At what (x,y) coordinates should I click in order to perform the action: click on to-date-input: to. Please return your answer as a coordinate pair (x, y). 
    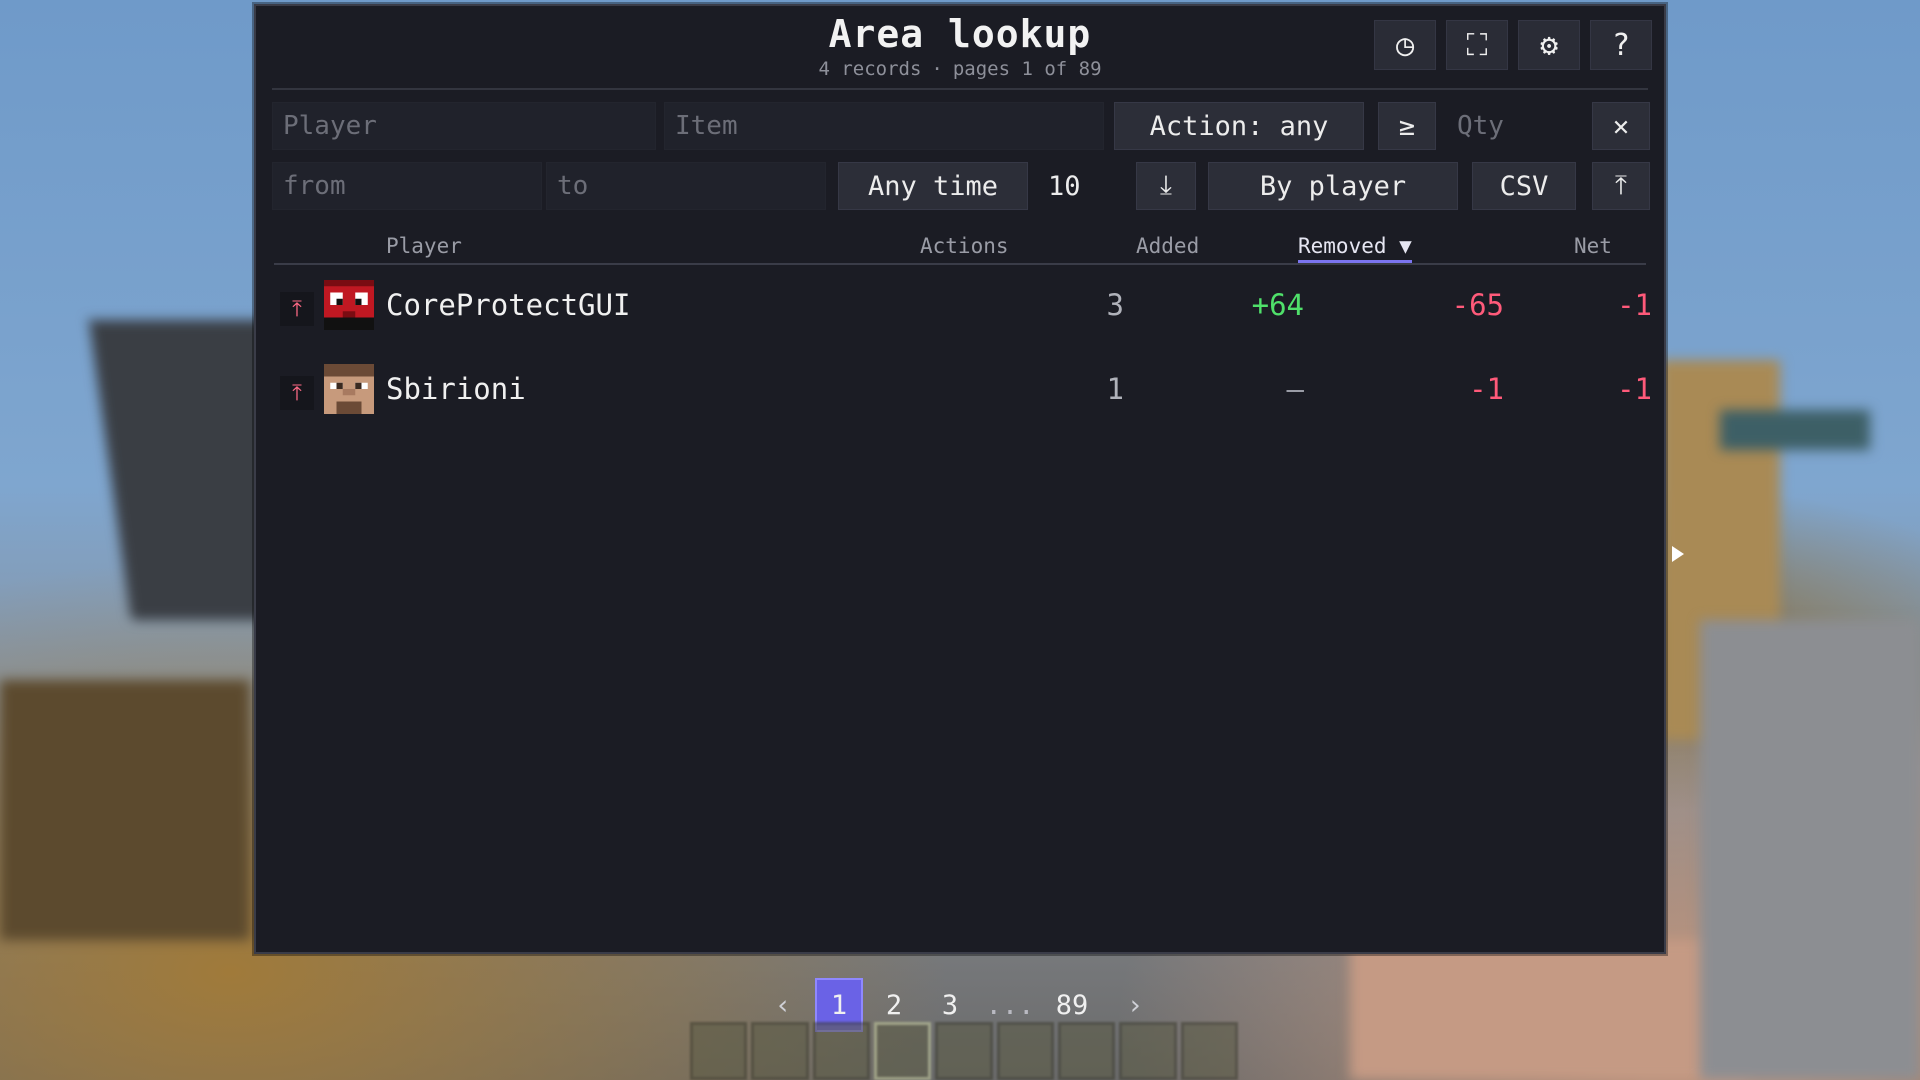
    Looking at the image, I should click on (686, 186).